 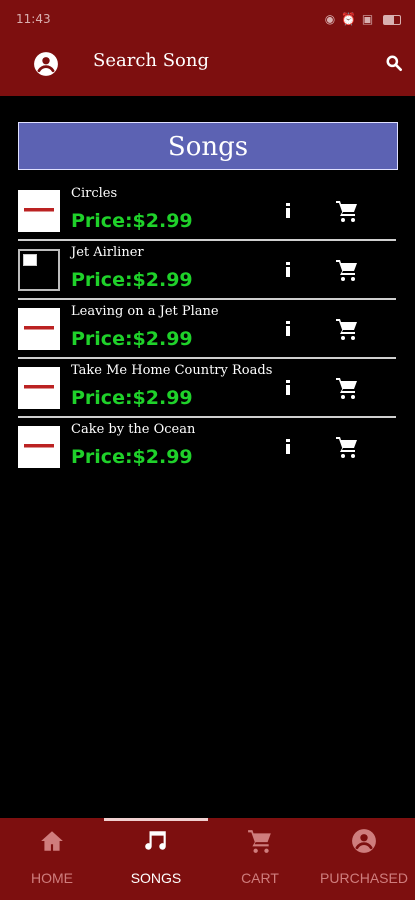 What do you see at coordinates (364, 878) in the screenshot?
I see `nav-purchased-label: PURCHASED` at bounding box center [364, 878].